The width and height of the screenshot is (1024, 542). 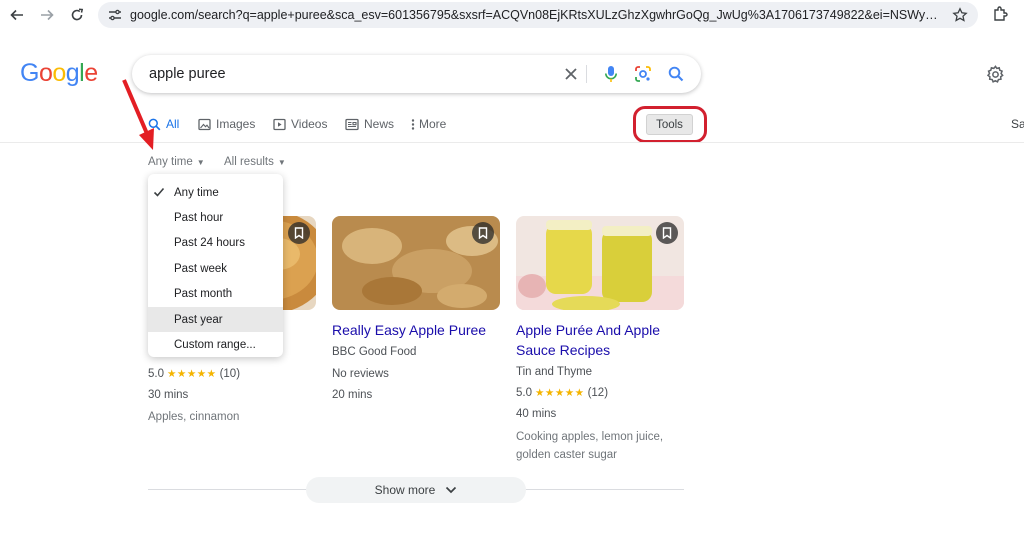 I want to click on time-menu-item: Past month, so click(x=215, y=294).